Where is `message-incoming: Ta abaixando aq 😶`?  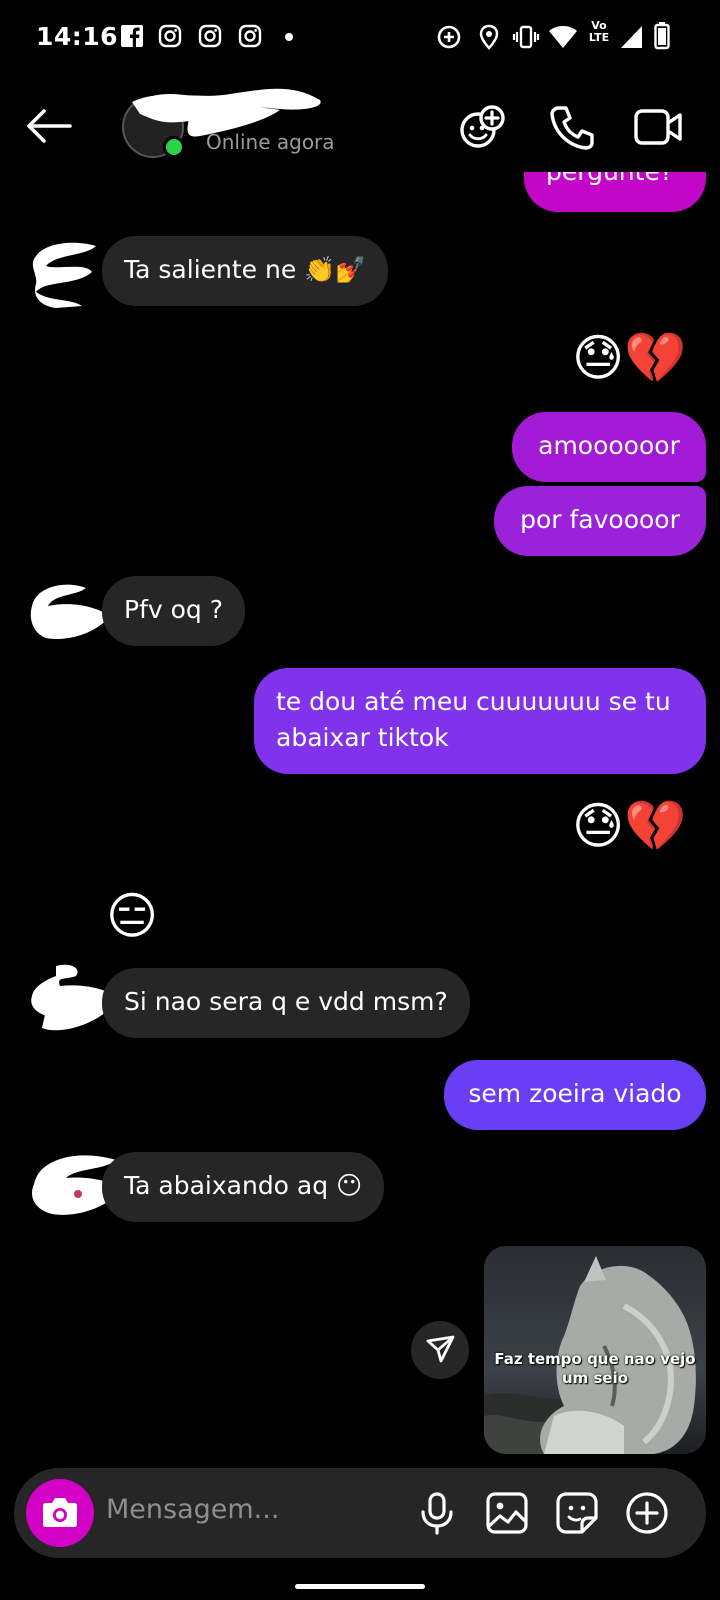
message-incoming: Ta abaixando aq 😶 is located at coordinates (243, 1187).